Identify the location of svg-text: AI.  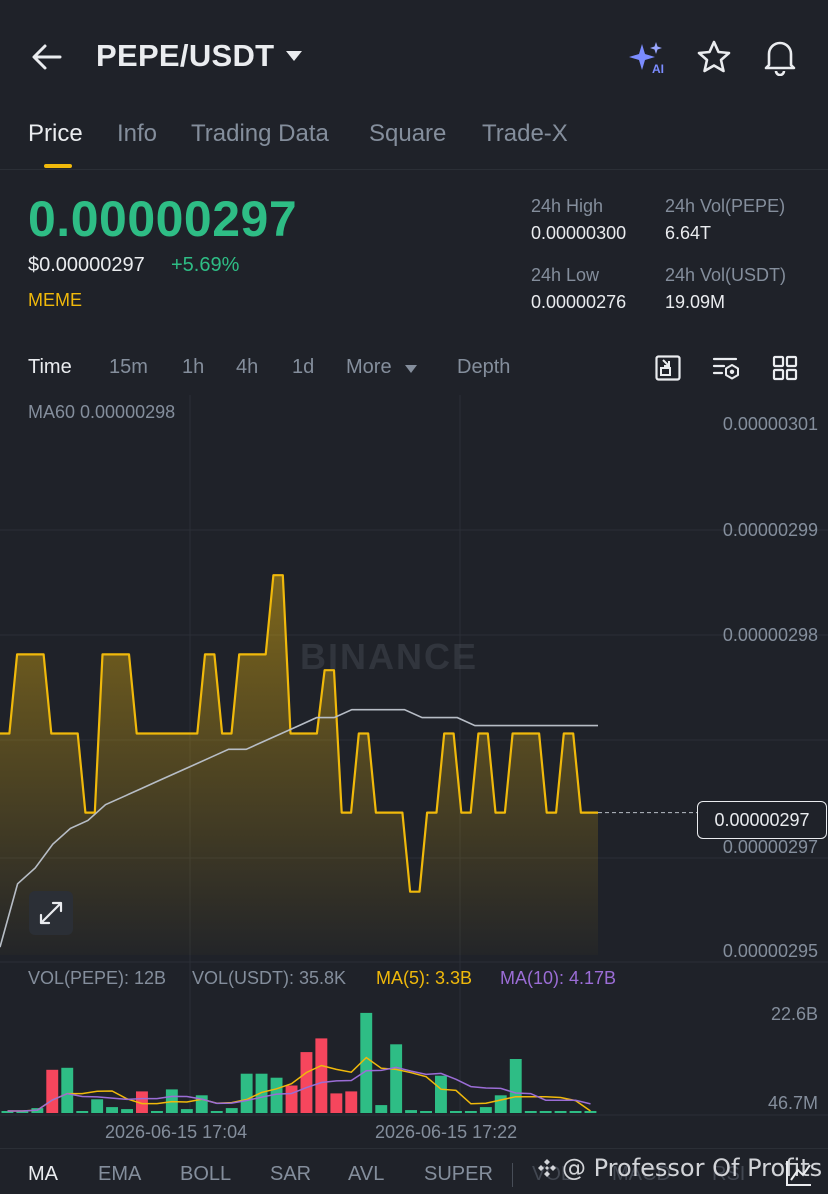
(658, 69).